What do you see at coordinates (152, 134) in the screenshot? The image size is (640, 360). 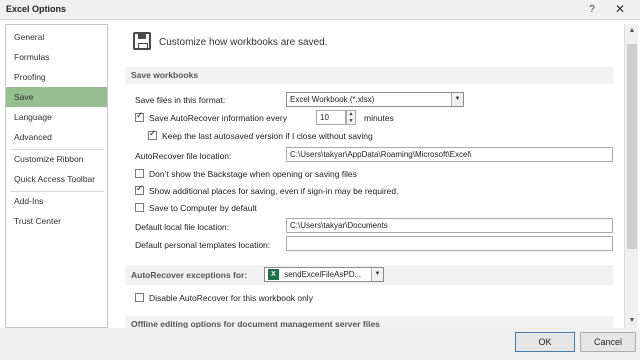 I see `keep-last-checkbox` at bounding box center [152, 134].